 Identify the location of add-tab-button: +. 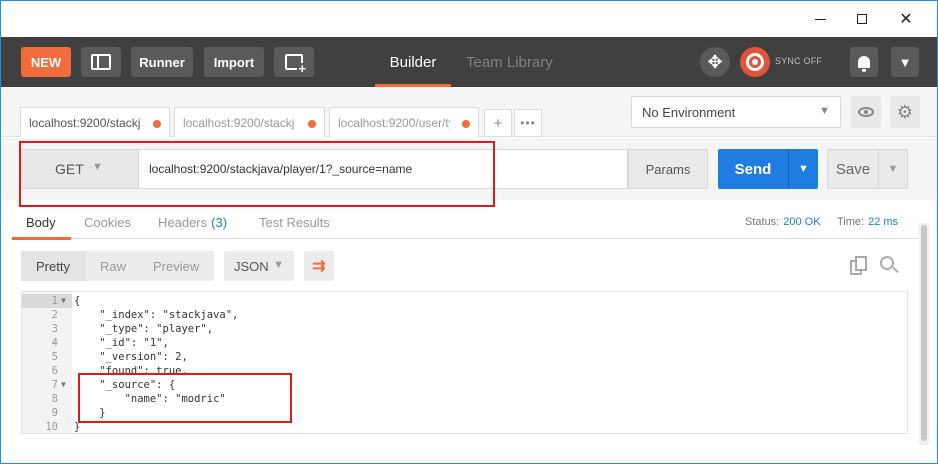
(498, 123).